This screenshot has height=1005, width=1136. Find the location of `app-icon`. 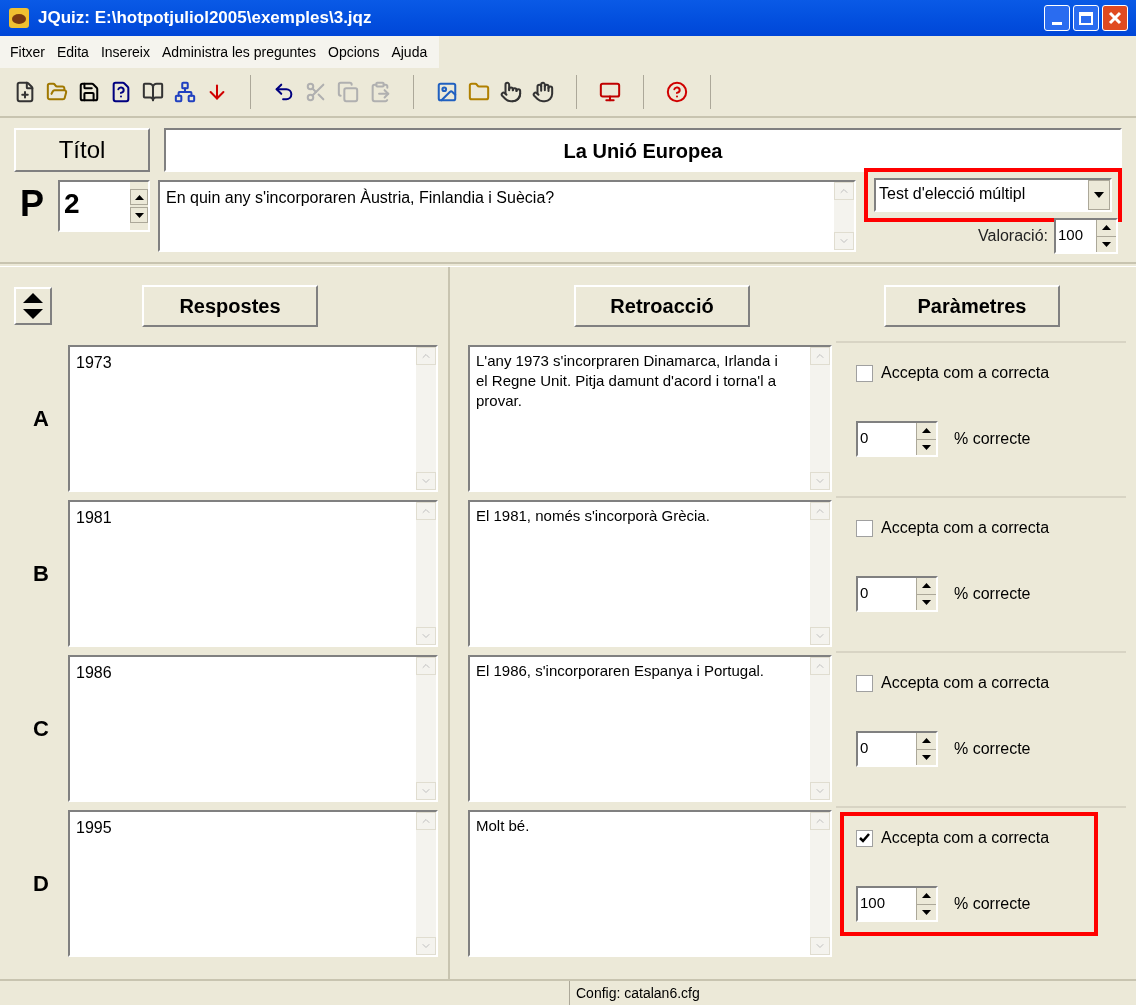

app-icon is located at coordinates (19, 18).